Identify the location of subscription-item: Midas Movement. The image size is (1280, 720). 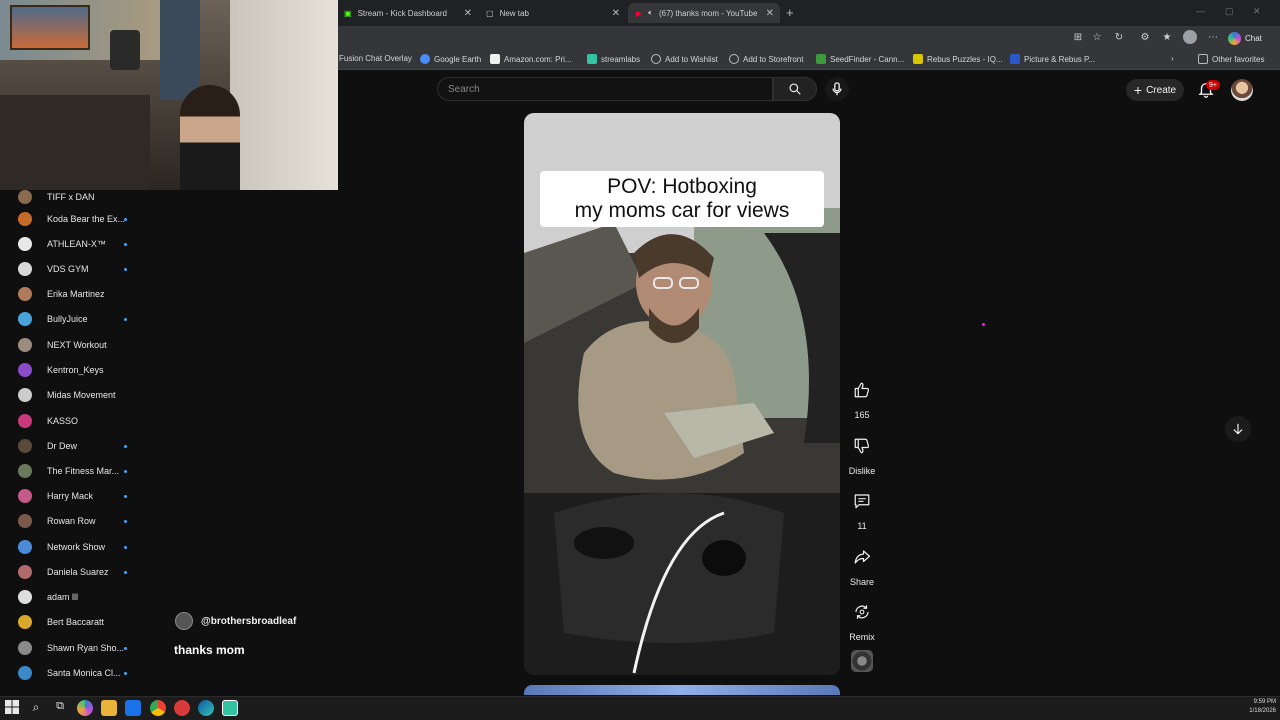
(75, 395).